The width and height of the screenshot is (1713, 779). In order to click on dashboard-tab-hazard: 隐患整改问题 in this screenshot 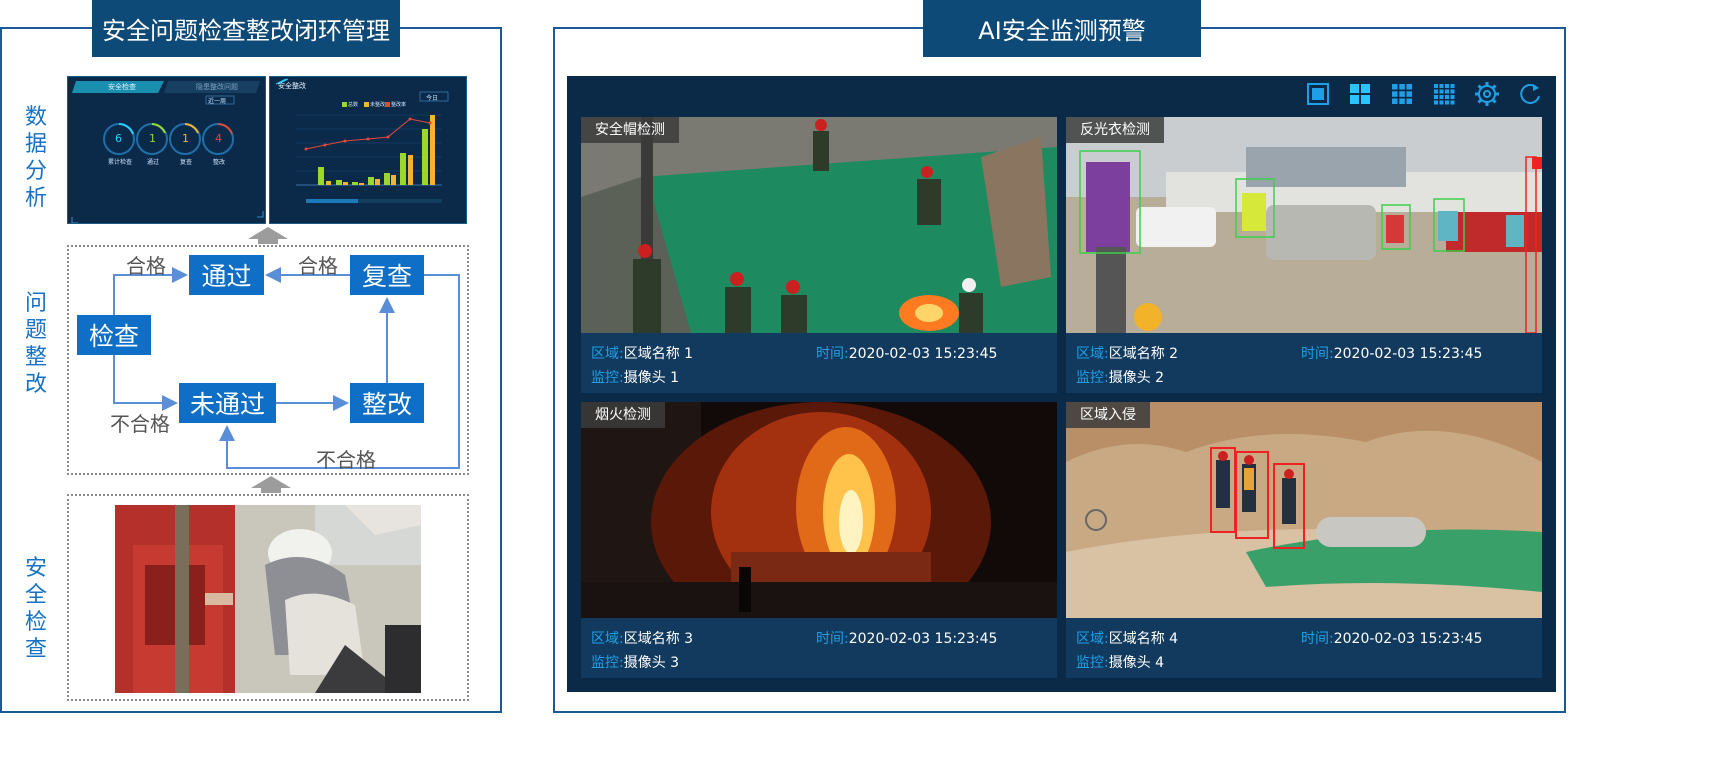, I will do `click(217, 87)`.